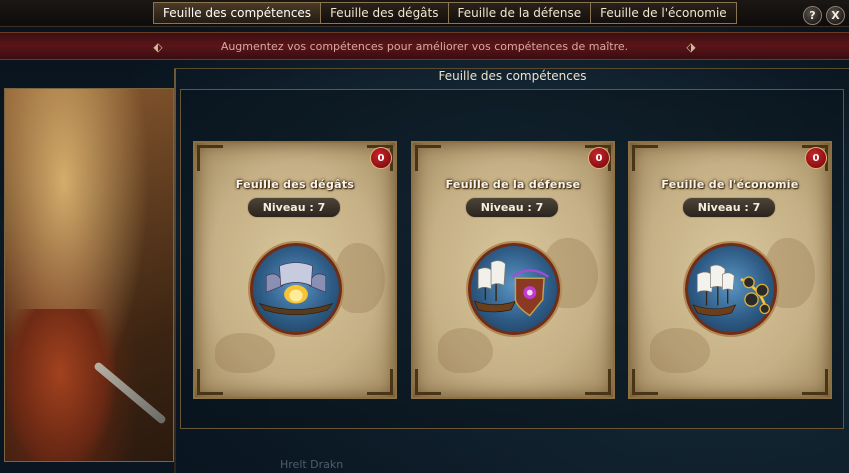 This screenshot has width=849, height=473. I want to click on tab-damage-sheet: Feuille des dégâts, so click(385, 13).